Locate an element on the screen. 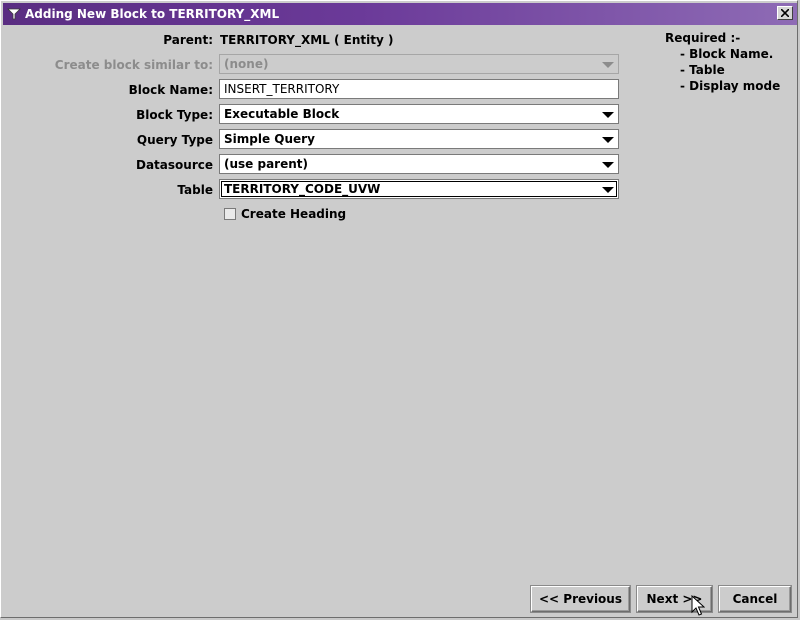 This screenshot has width=800, height=620. funnel-icon is located at coordinates (14, 14).